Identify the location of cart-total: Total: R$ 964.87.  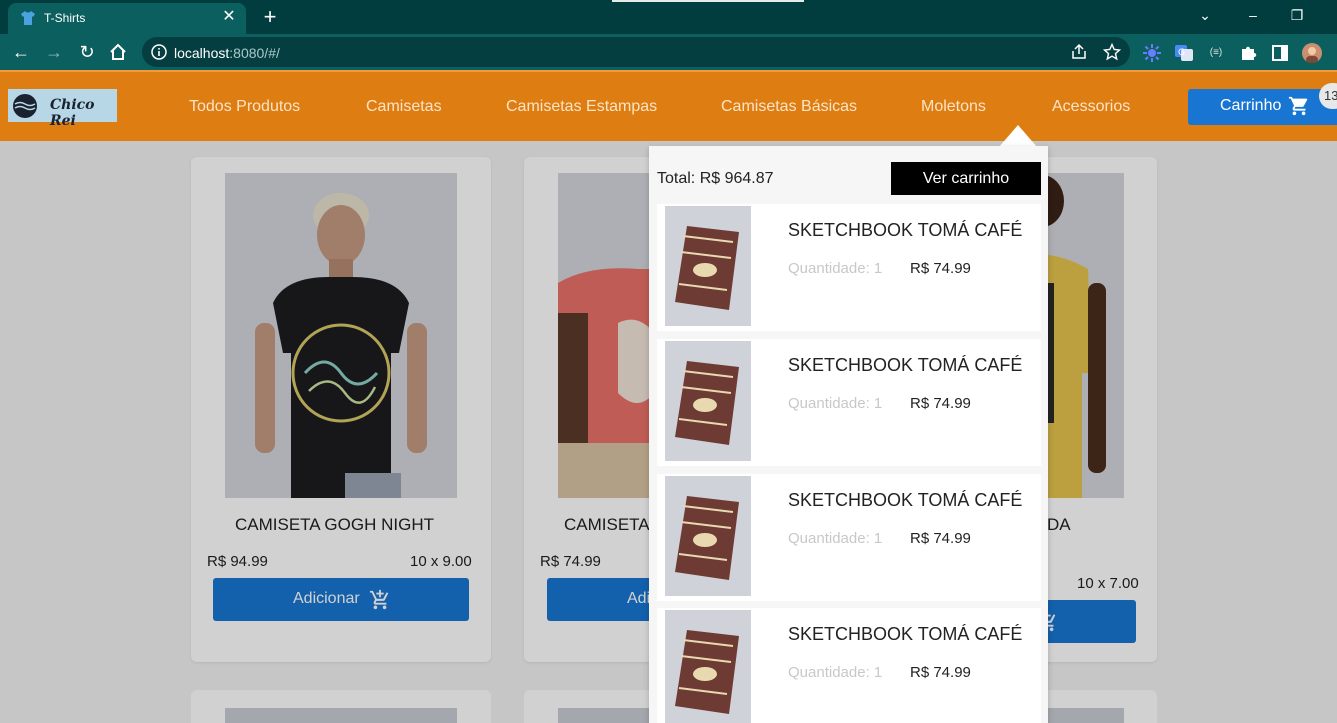
(715, 178).